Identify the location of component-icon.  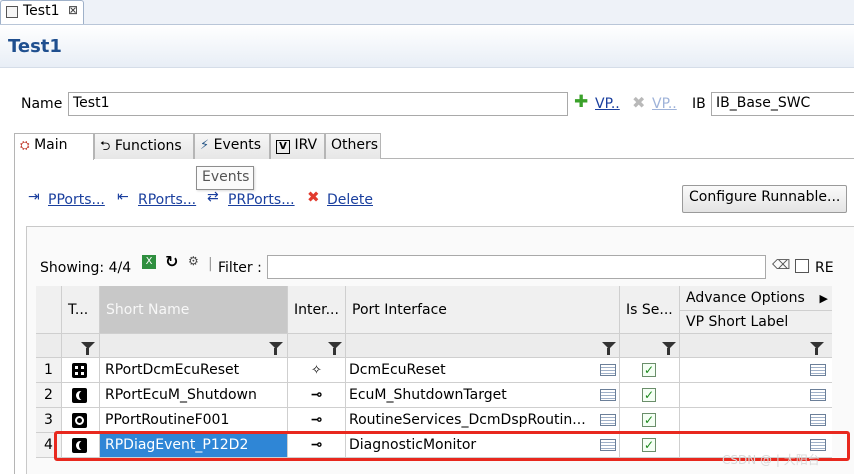
(12, 12).